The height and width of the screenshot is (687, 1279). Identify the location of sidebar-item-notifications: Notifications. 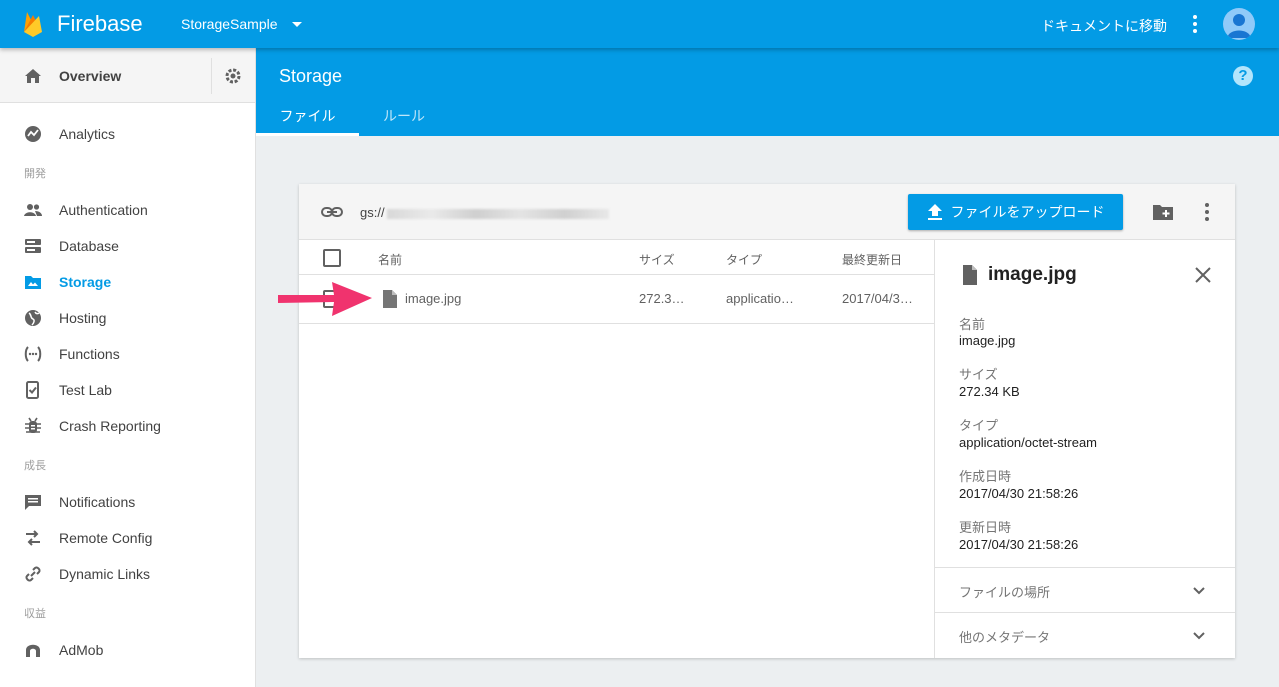
(127, 502).